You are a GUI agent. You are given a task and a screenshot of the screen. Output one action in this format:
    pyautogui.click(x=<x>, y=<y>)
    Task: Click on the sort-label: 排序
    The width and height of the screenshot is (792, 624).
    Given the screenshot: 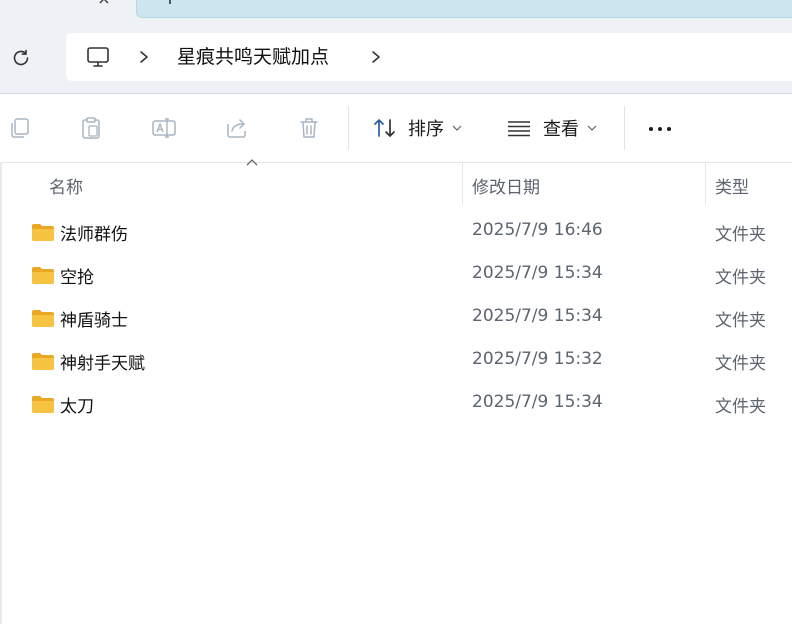 What is the action you would take?
    pyautogui.click(x=426, y=129)
    